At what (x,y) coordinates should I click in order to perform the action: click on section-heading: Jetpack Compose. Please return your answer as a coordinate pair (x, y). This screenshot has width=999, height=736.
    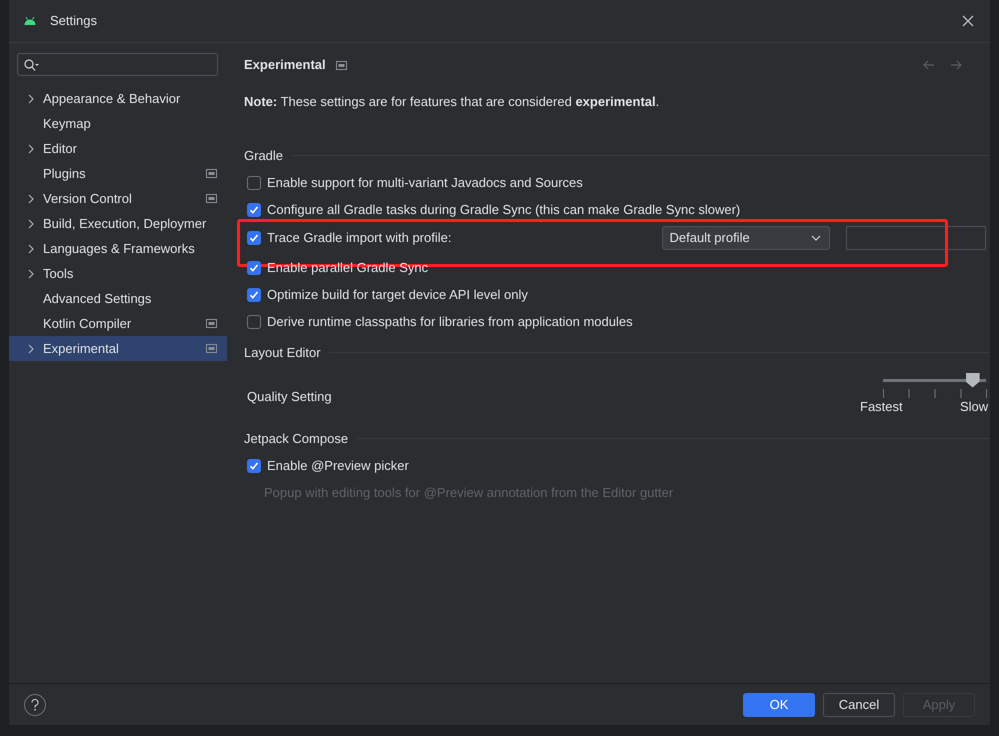
    Looking at the image, I should click on (296, 439).